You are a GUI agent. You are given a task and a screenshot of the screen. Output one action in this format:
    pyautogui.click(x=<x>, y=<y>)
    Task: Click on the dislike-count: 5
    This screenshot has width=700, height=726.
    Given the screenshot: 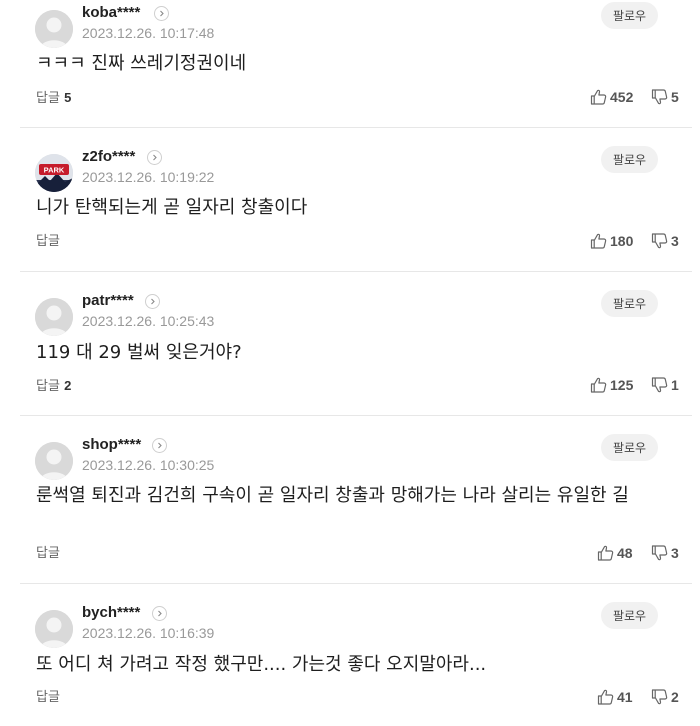 What is the action you would take?
    pyautogui.click(x=675, y=97)
    